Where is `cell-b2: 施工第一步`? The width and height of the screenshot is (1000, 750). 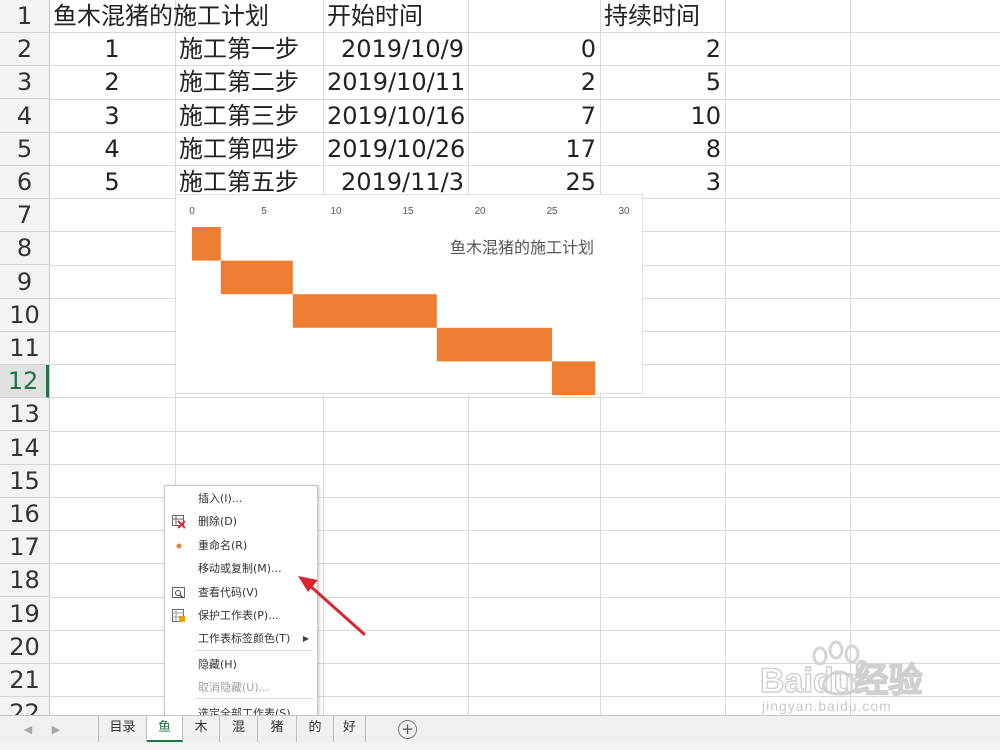
cell-b2: 施工第一步 is located at coordinates (250, 49).